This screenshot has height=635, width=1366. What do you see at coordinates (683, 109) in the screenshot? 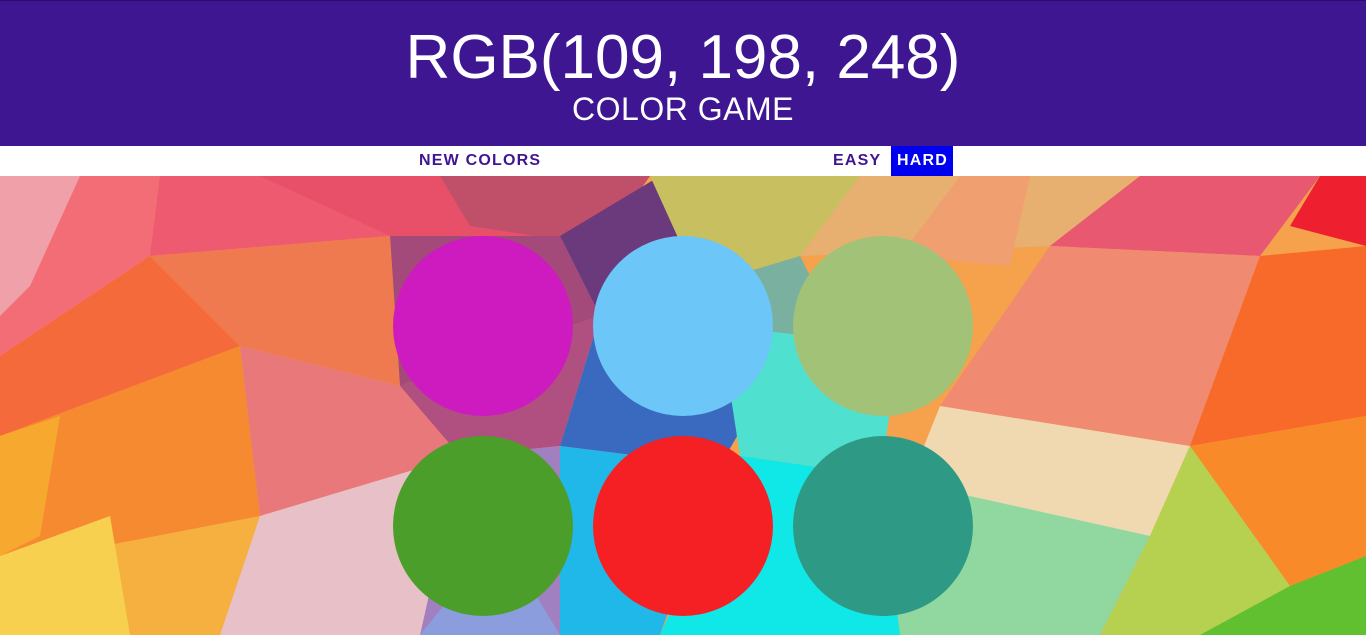
I see `game-title: COLOR GAME` at bounding box center [683, 109].